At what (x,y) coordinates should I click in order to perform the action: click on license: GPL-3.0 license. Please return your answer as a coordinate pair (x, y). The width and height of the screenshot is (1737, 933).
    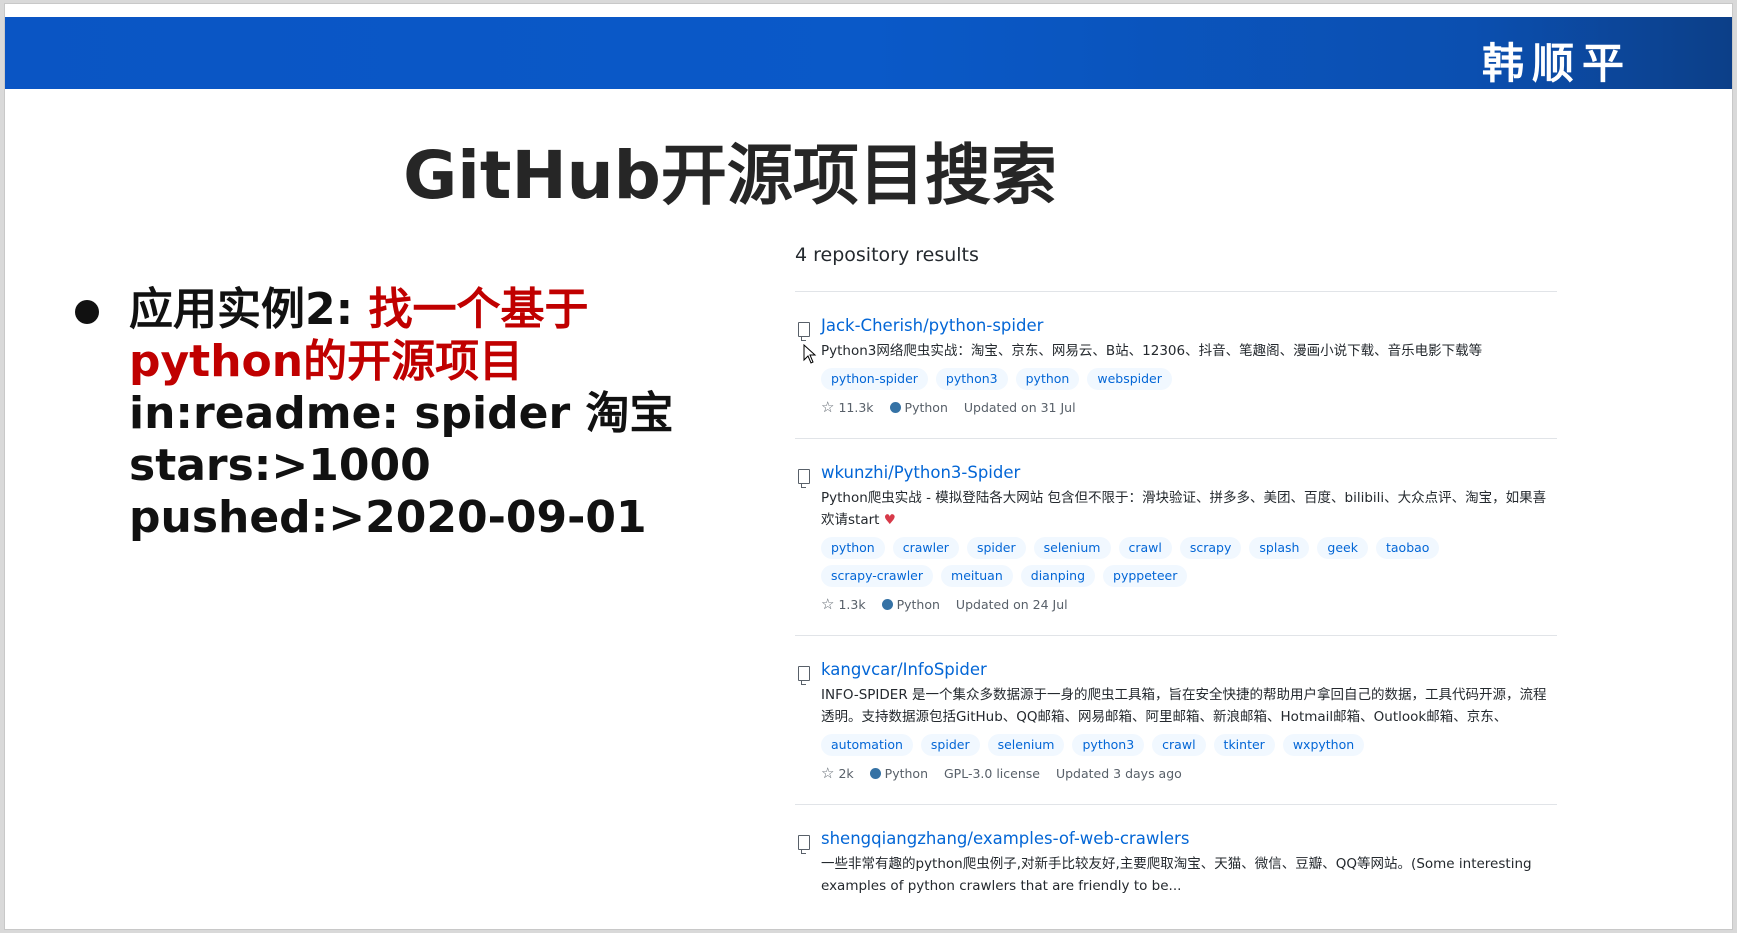
    Looking at the image, I should click on (992, 773).